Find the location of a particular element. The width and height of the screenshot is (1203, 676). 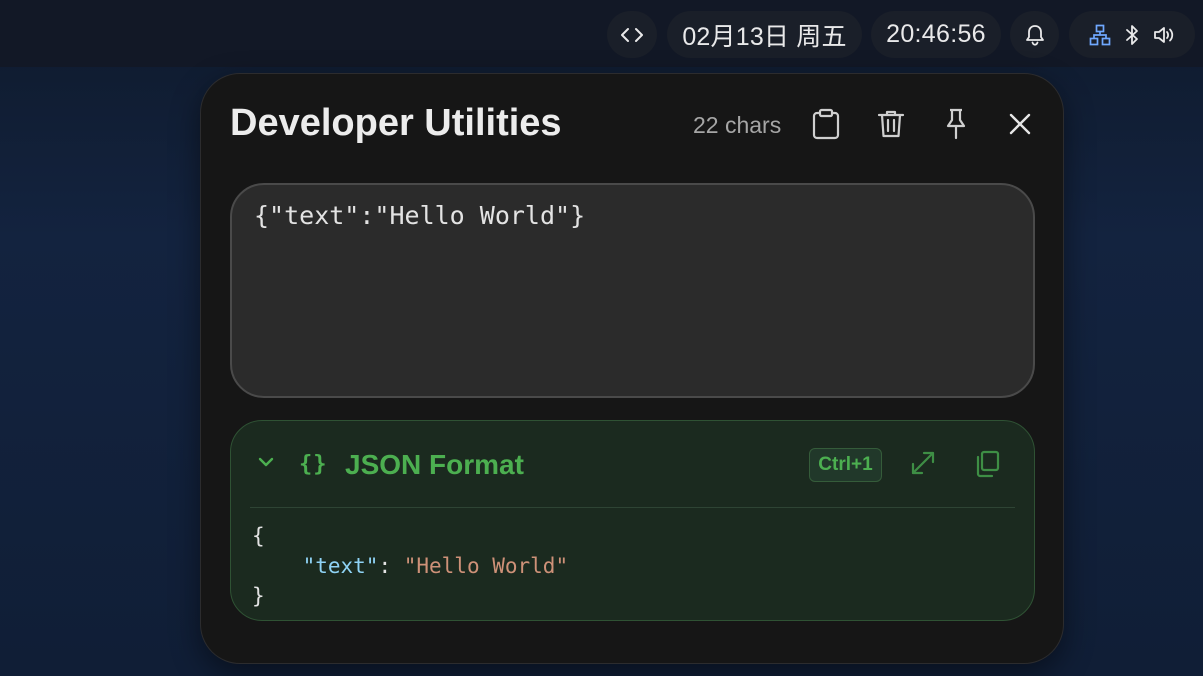

bluetooth-icon is located at coordinates (1132, 35).